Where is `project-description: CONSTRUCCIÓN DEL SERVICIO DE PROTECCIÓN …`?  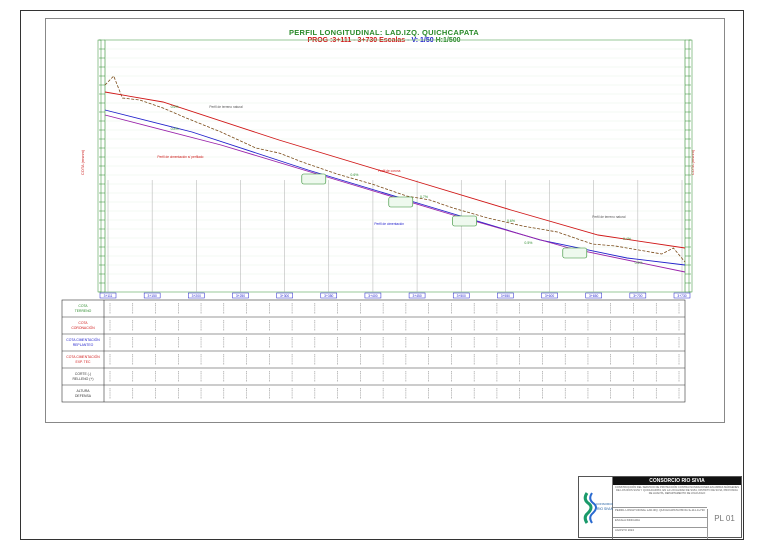
project-description: CONSTRUCCIÓN DEL SERVICIO DE PROTECCIÓN … is located at coordinates (677, 491).